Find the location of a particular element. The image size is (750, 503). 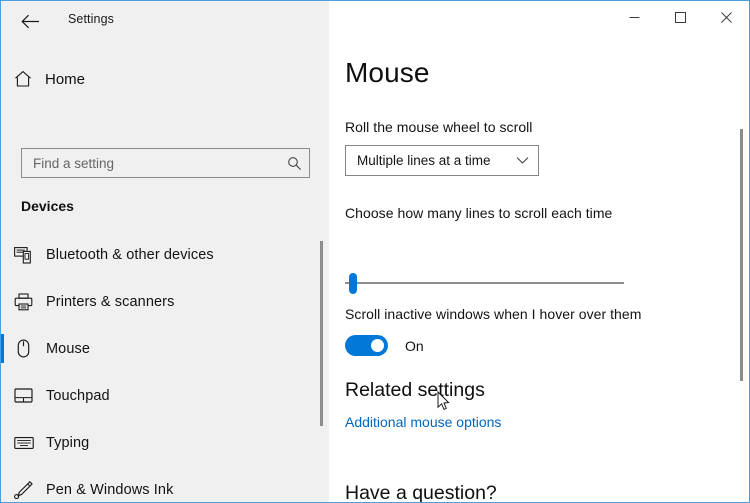

toggle-state-label: On is located at coordinates (414, 345).